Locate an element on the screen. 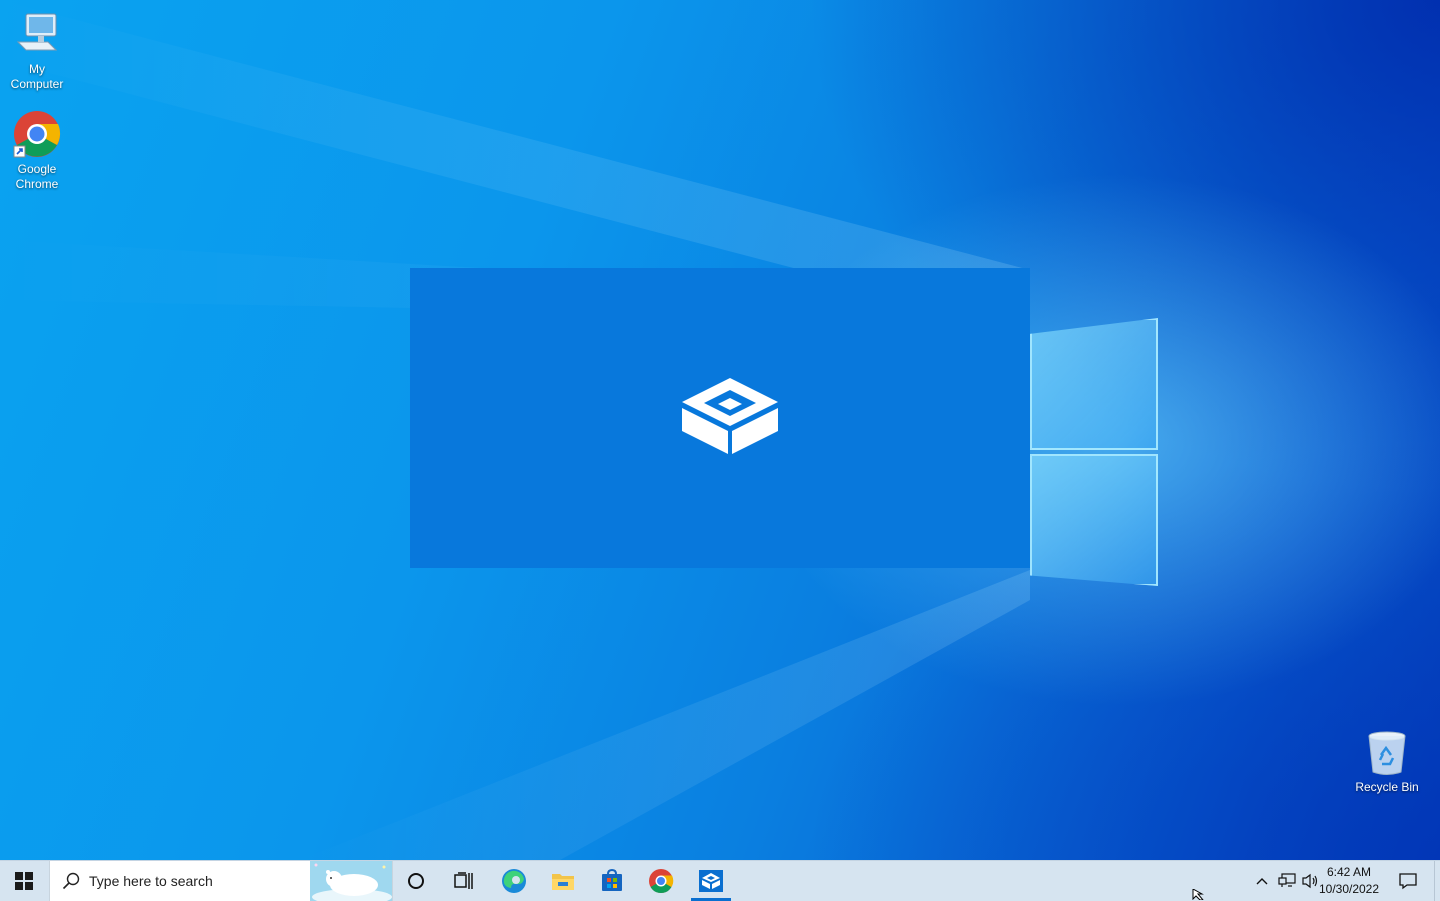 The image size is (1440, 901). cortana-button is located at coordinates (416, 881).